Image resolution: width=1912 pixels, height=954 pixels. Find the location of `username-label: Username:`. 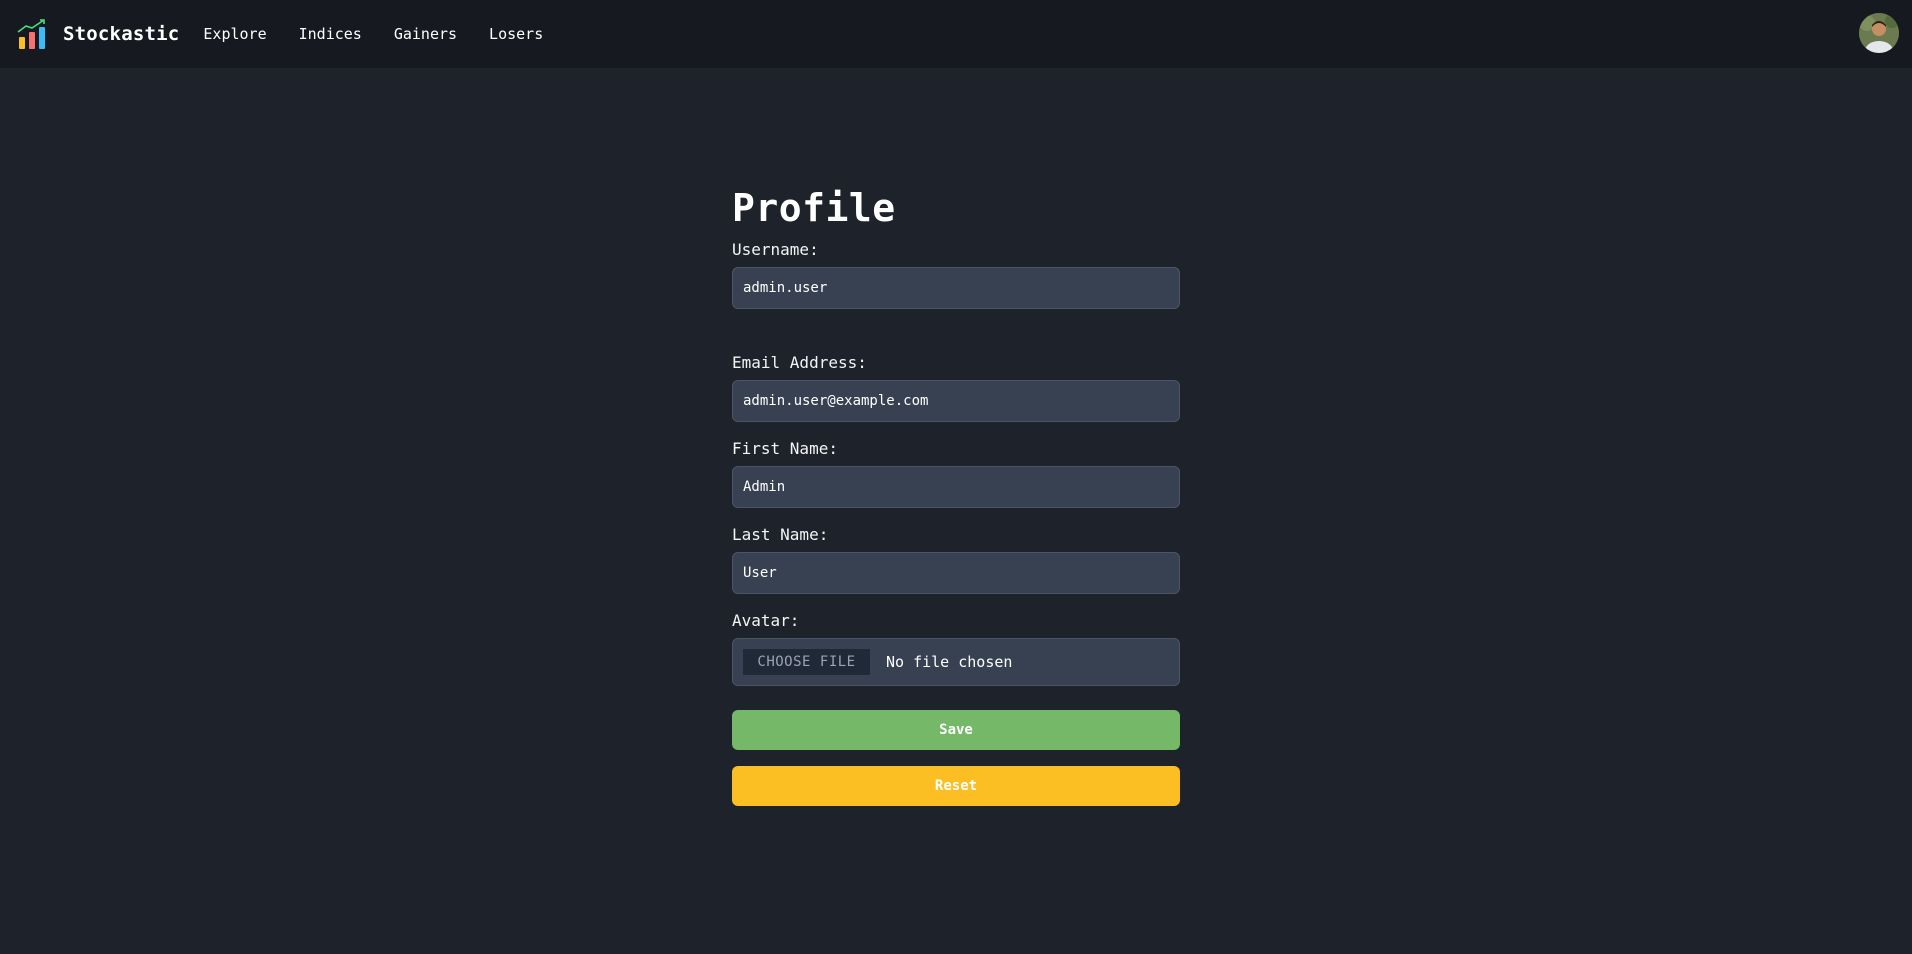

username-label: Username: is located at coordinates (775, 249).